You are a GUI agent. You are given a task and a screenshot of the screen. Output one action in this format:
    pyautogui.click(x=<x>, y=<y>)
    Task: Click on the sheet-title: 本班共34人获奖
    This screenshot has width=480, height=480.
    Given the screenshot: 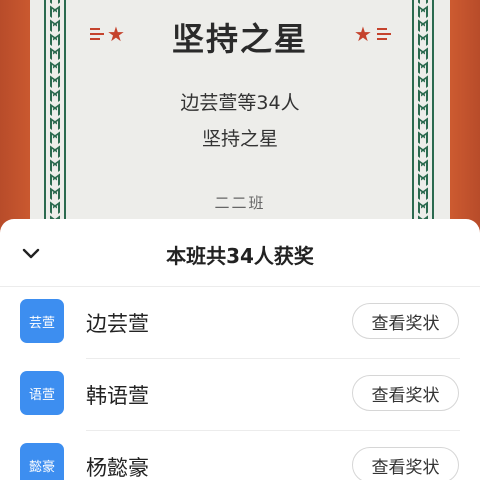 What is the action you would take?
    pyautogui.click(x=240, y=256)
    